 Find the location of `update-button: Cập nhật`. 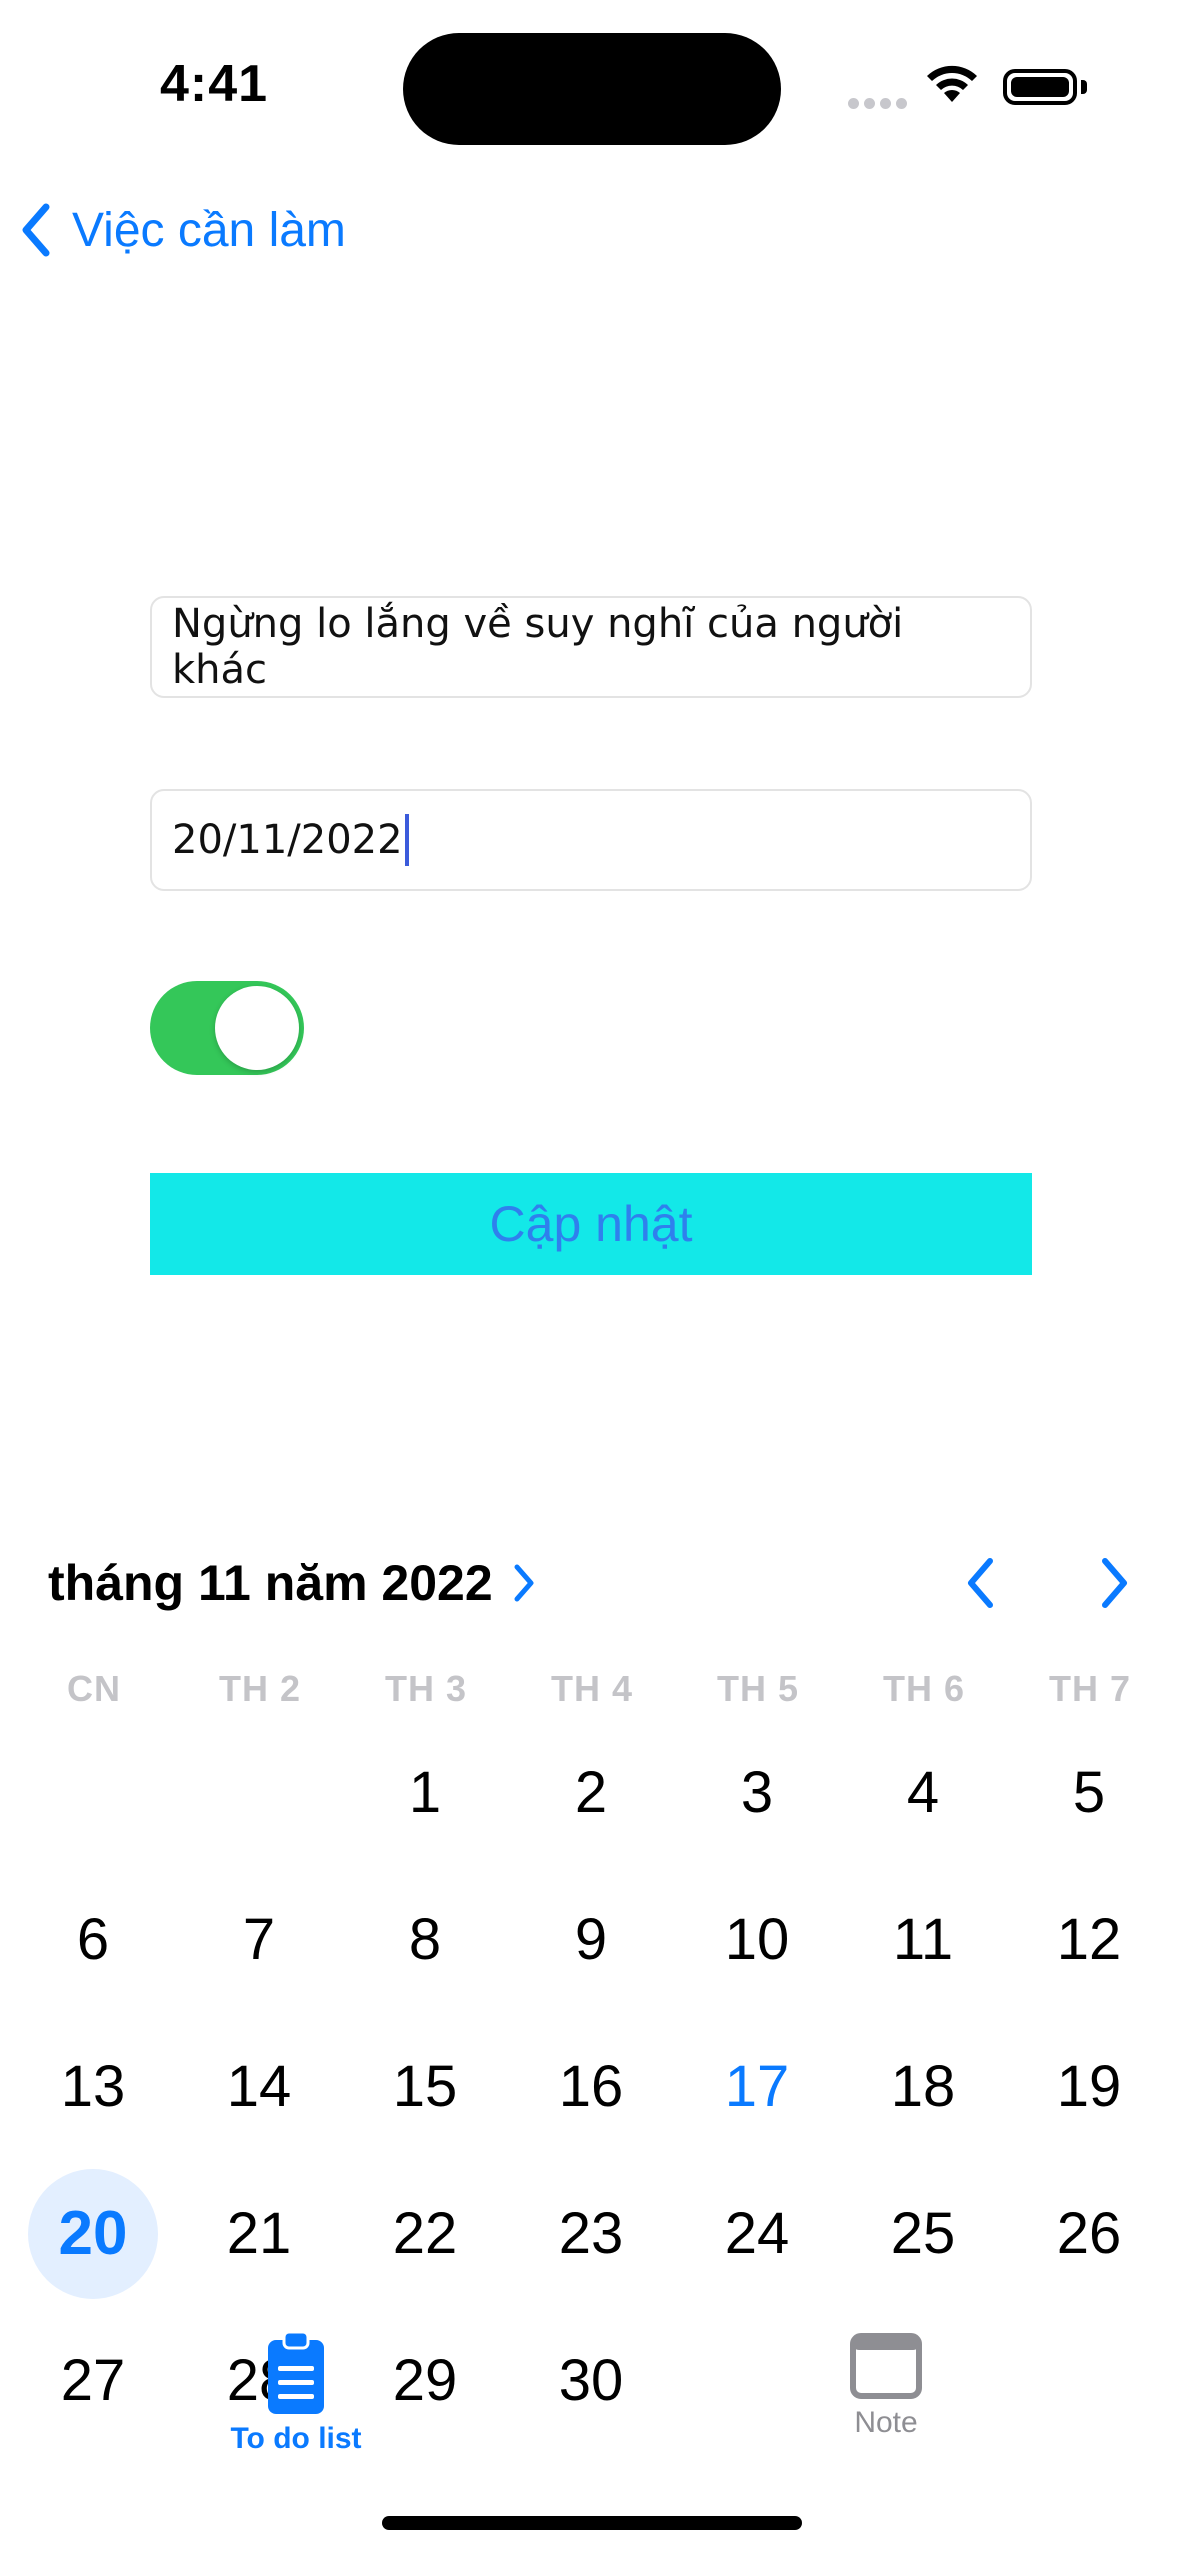

update-button: Cập nhật is located at coordinates (591, 1224).